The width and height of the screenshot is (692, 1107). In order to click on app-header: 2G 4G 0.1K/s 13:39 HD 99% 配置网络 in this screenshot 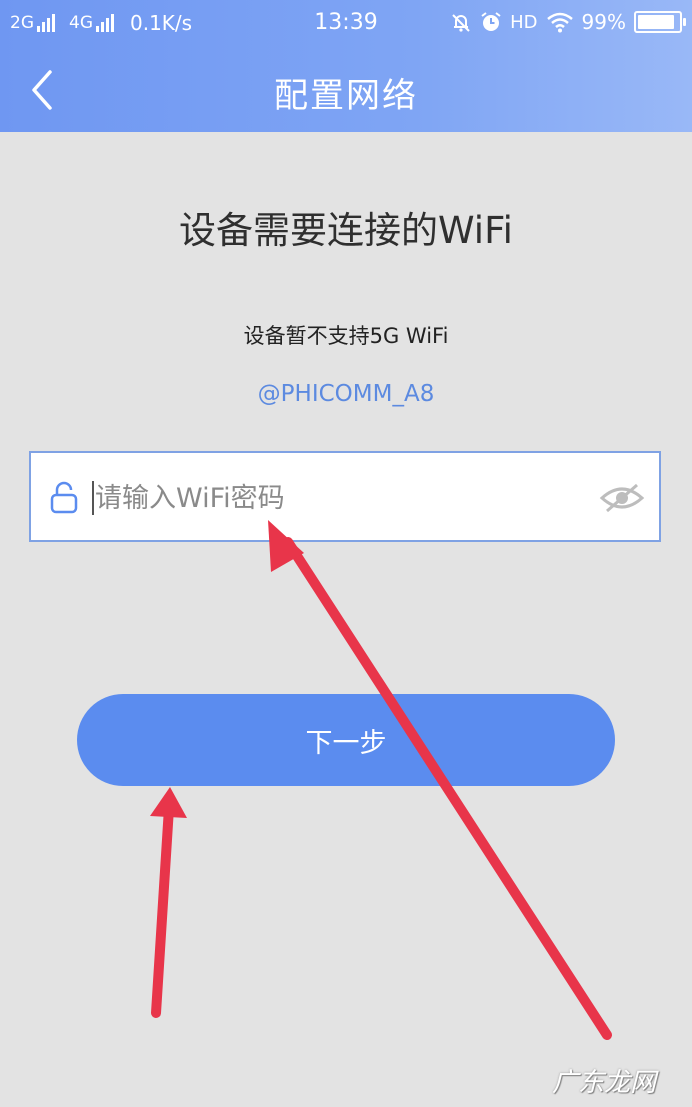, I will do `click(346, 66)`.